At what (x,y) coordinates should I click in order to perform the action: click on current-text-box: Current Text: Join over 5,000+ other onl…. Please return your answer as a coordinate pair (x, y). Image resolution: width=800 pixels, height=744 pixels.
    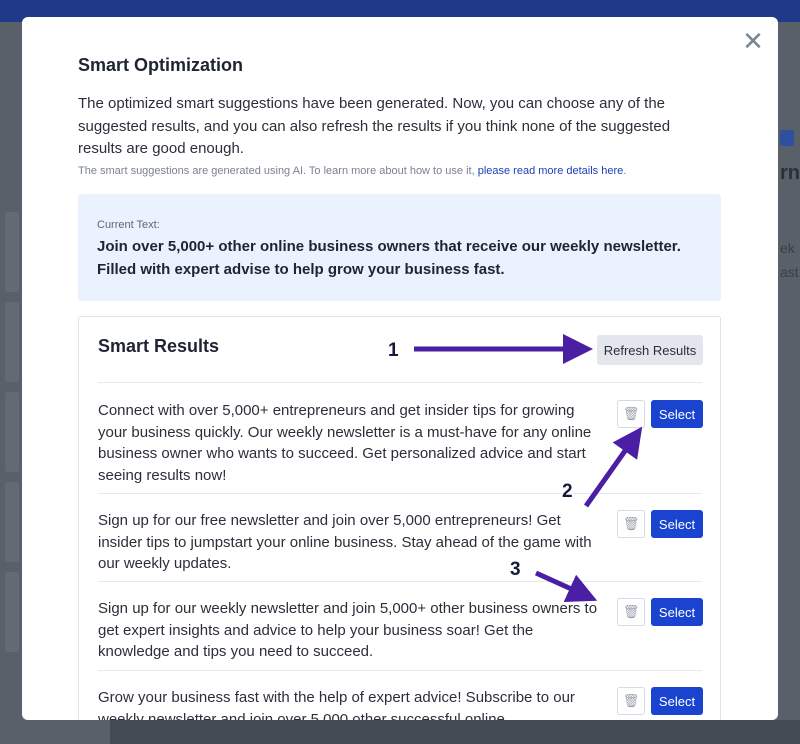
    Looking at the image, I should click on (399, 247).